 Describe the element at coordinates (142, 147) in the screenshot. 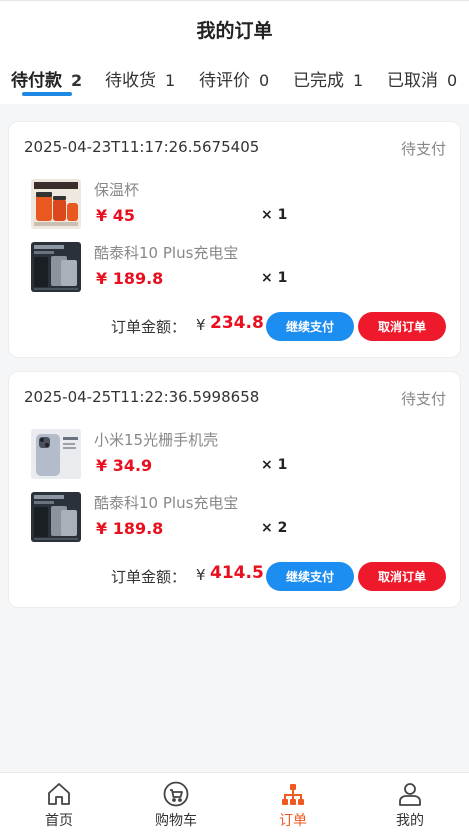

I see `order-time: 2025-04-23T11:17:26.5675405` at that location.